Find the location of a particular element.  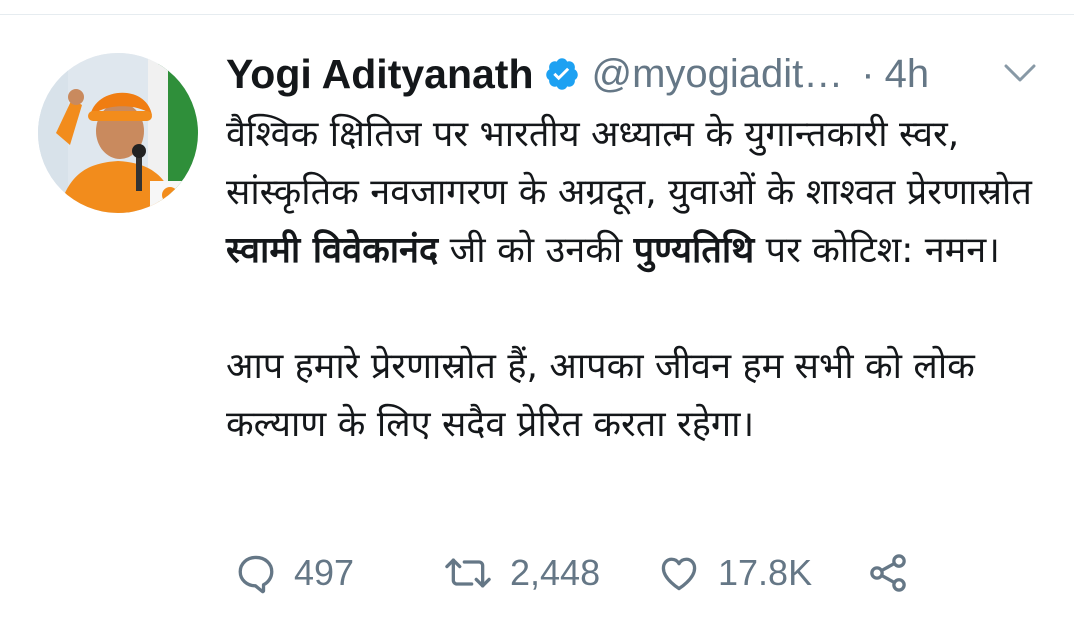

reply-icon is located at coordinates (256, 574).